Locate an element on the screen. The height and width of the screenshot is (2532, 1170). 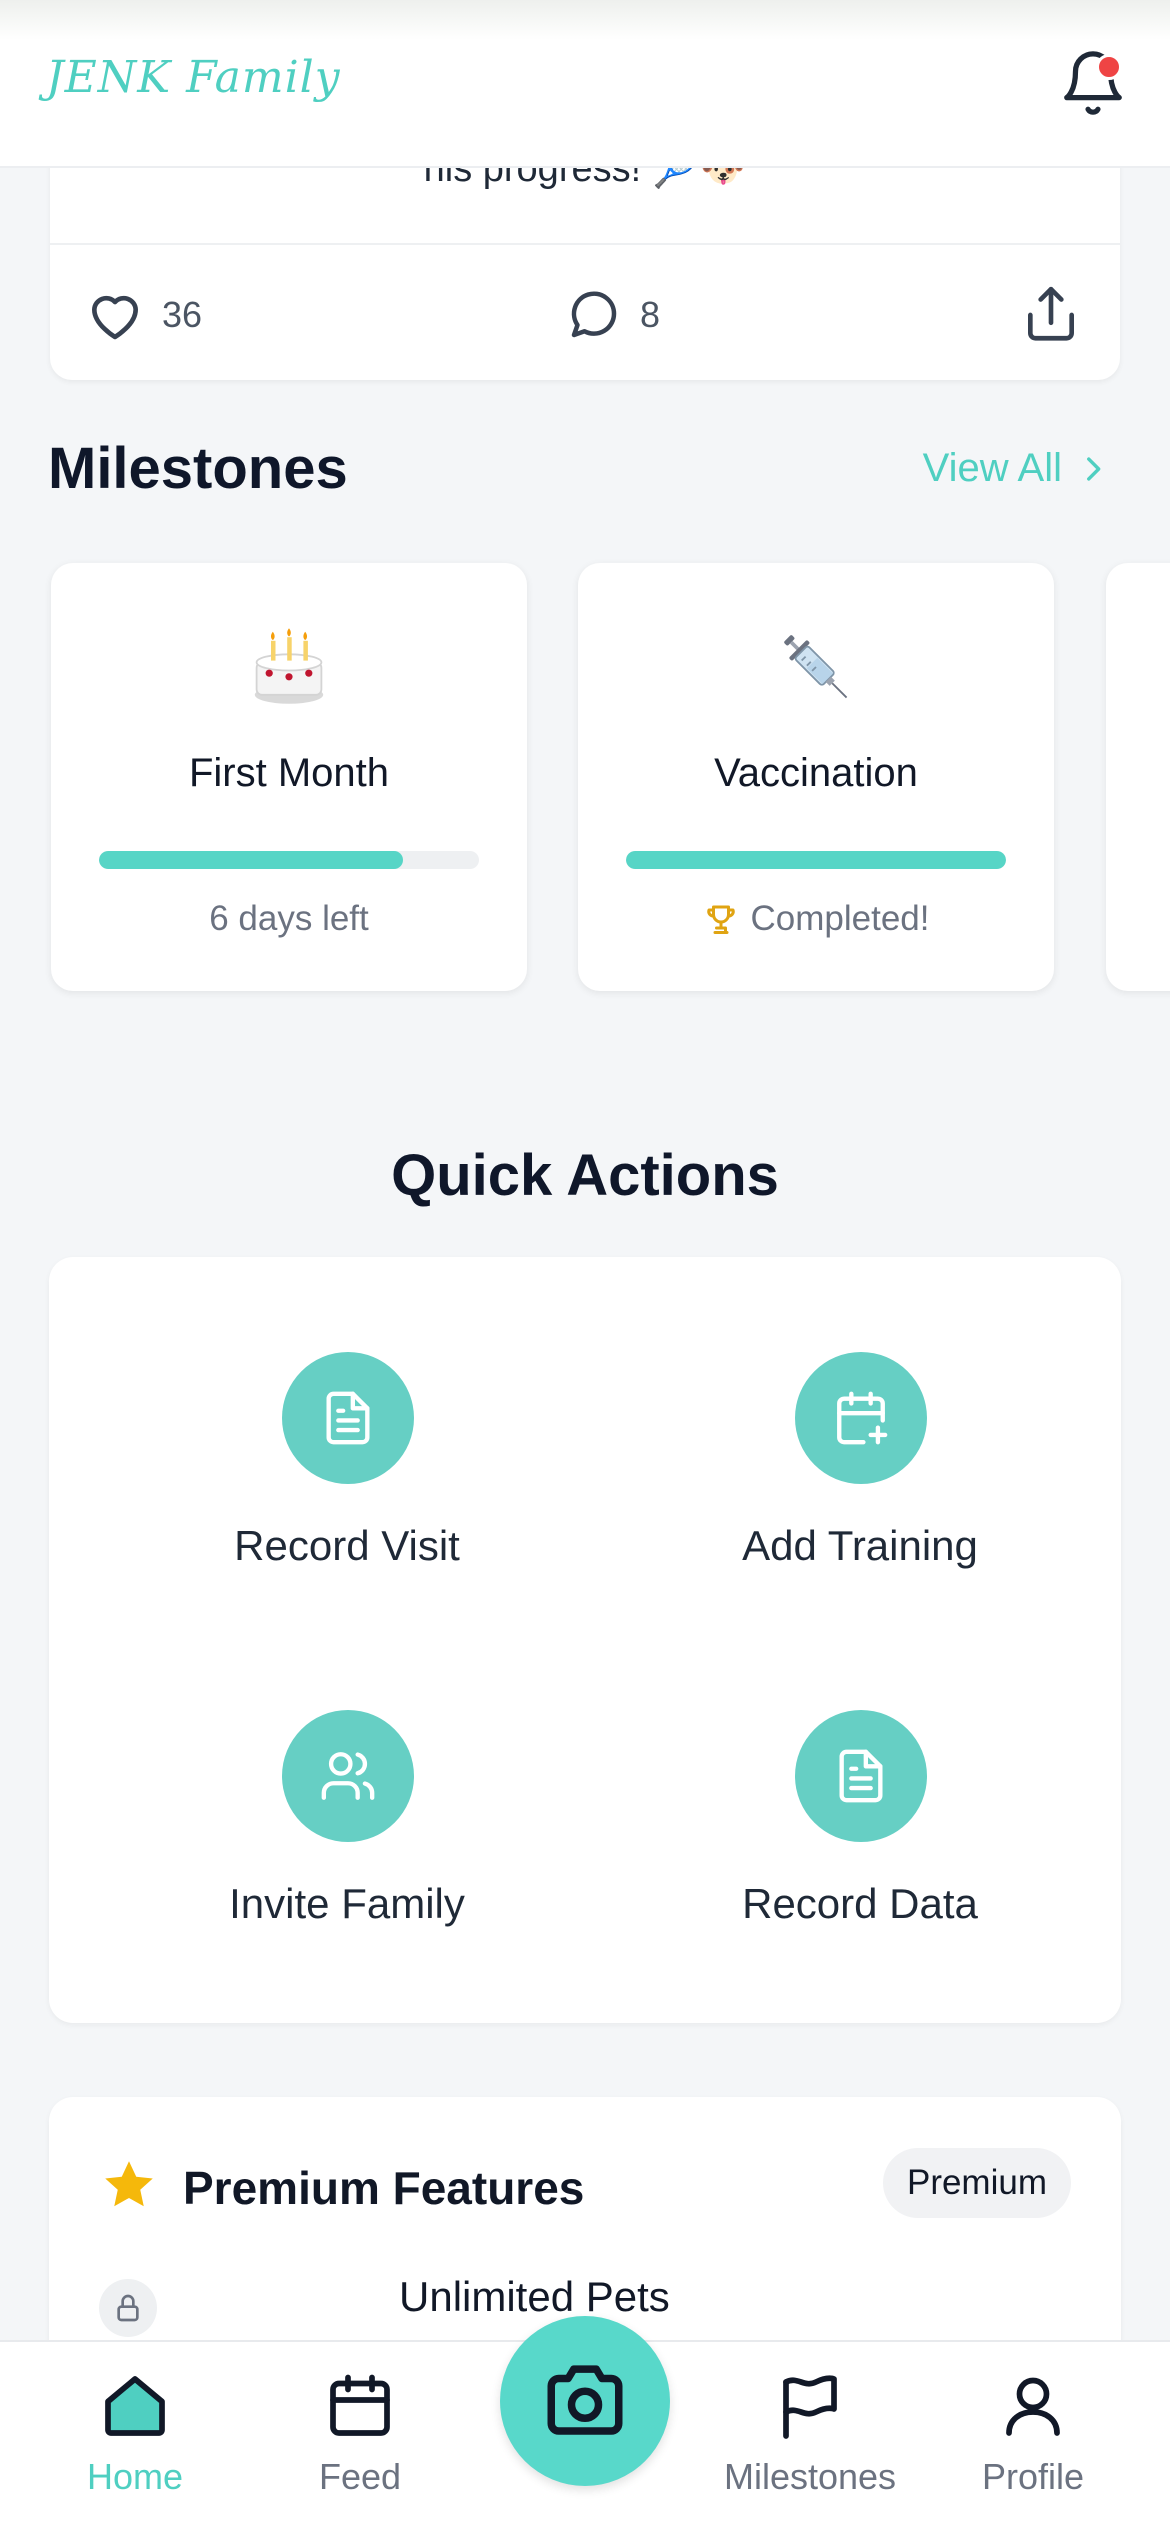
user-icon is located at coordinates (1033, 2406).